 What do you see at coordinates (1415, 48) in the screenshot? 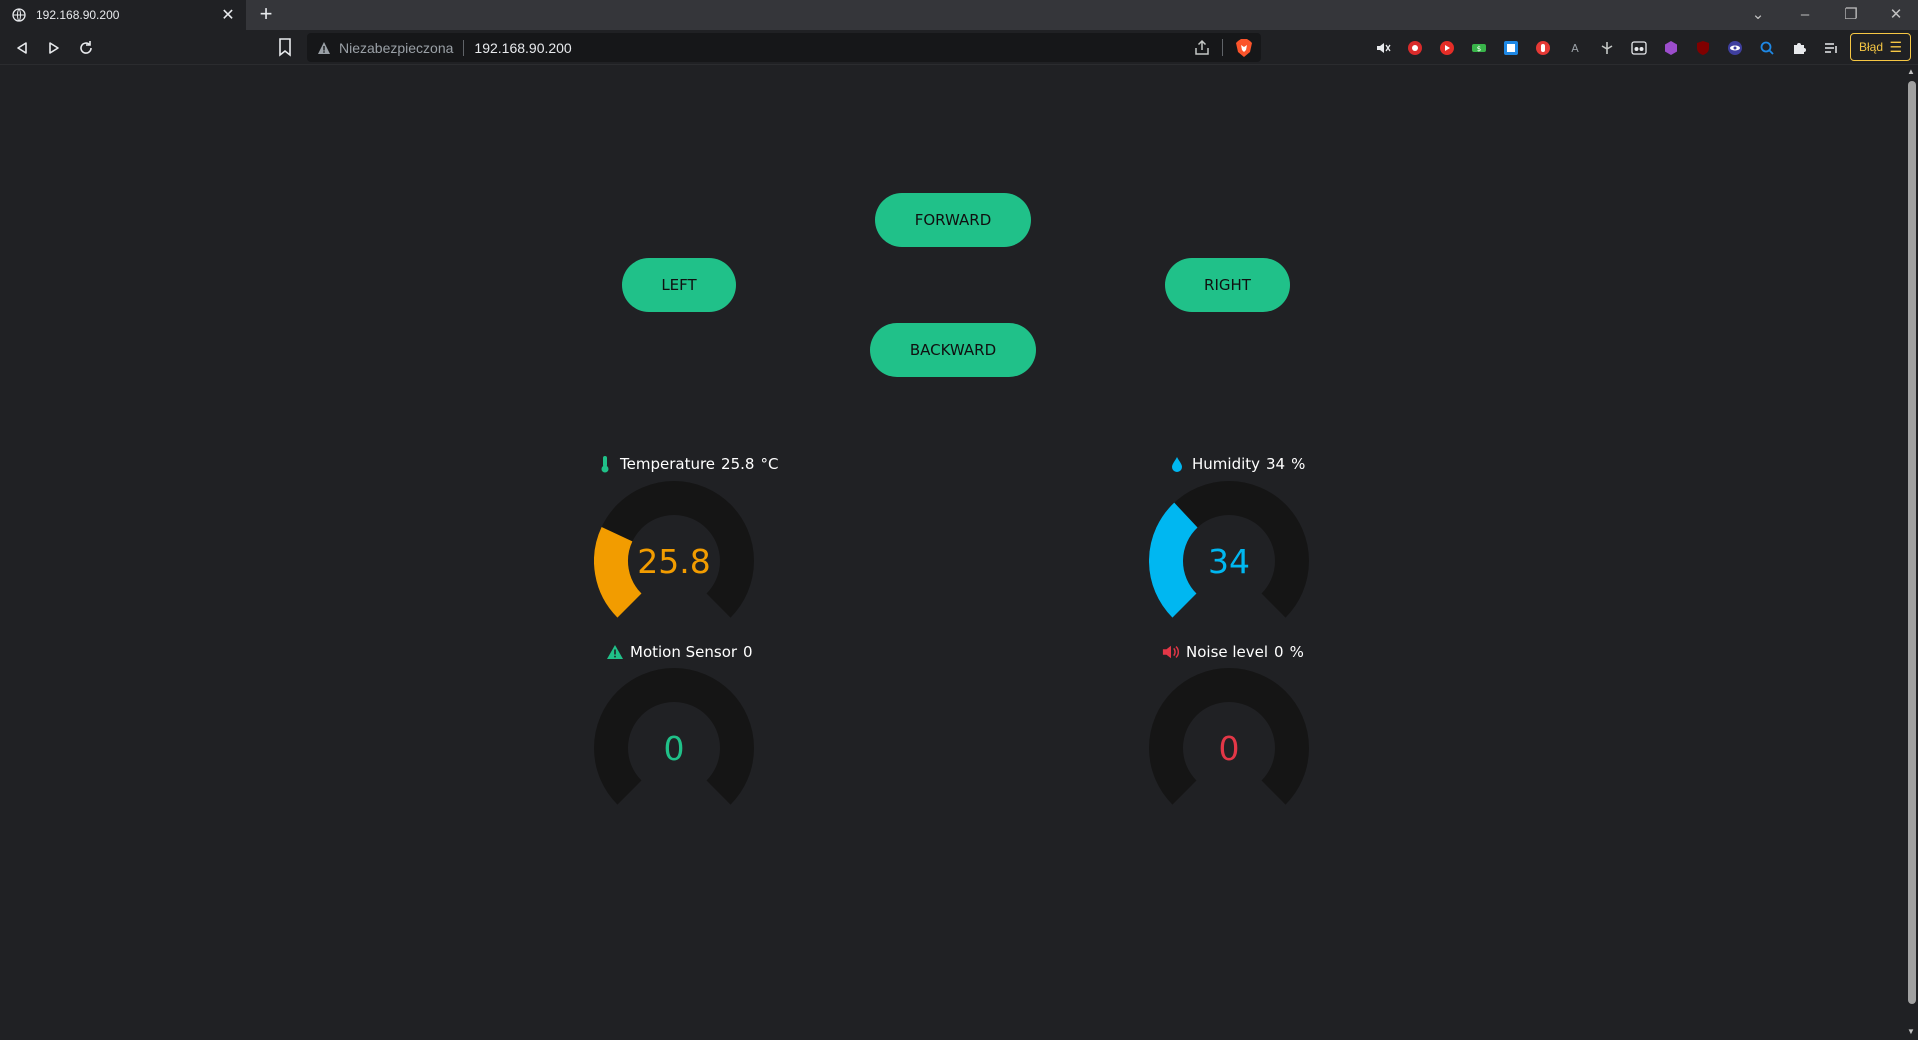
I see `extension-red-circle-icon` at bounding box center [1415, 48].